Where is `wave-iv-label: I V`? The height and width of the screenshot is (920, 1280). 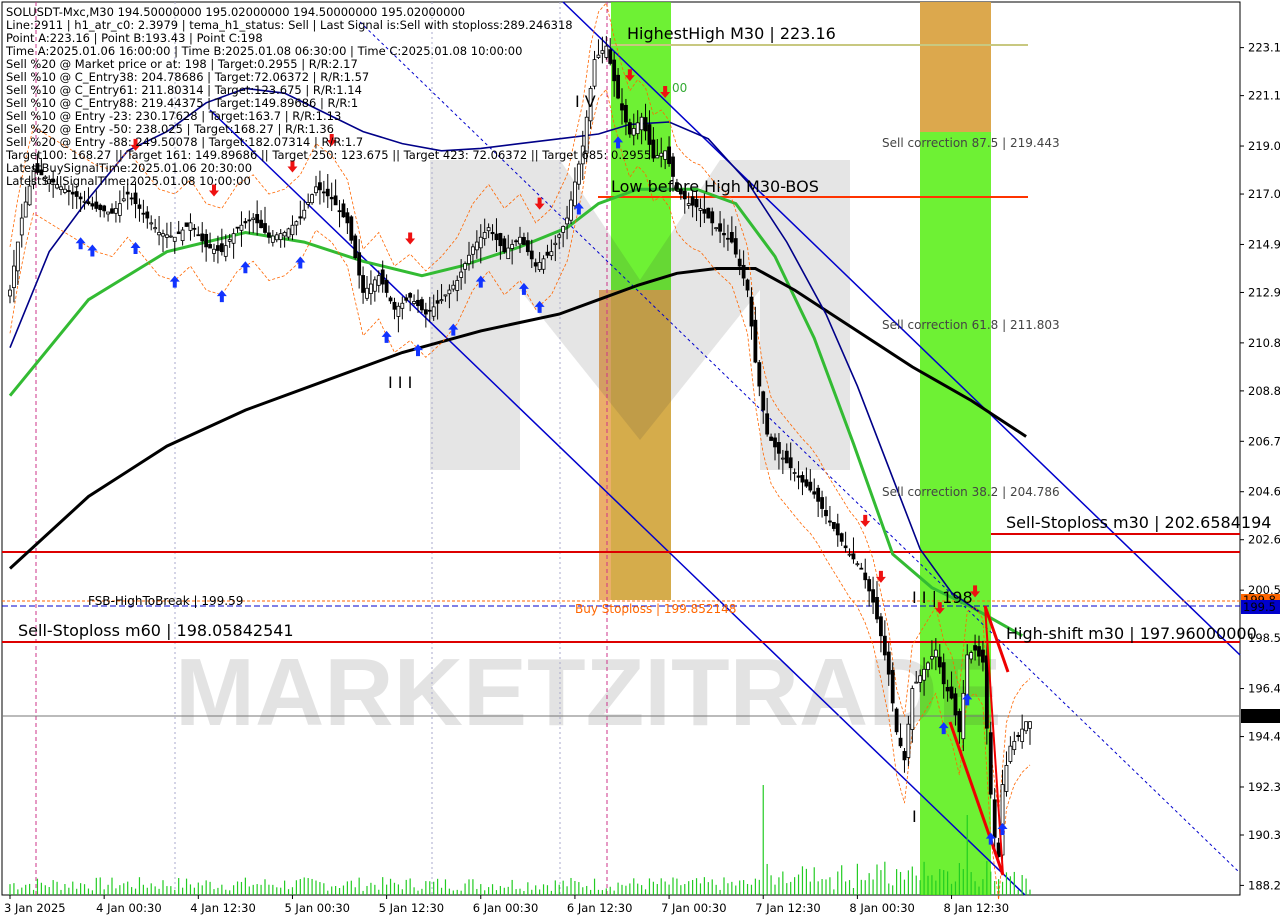 wave-iv-label: I V is located at coordinates (585, 101).